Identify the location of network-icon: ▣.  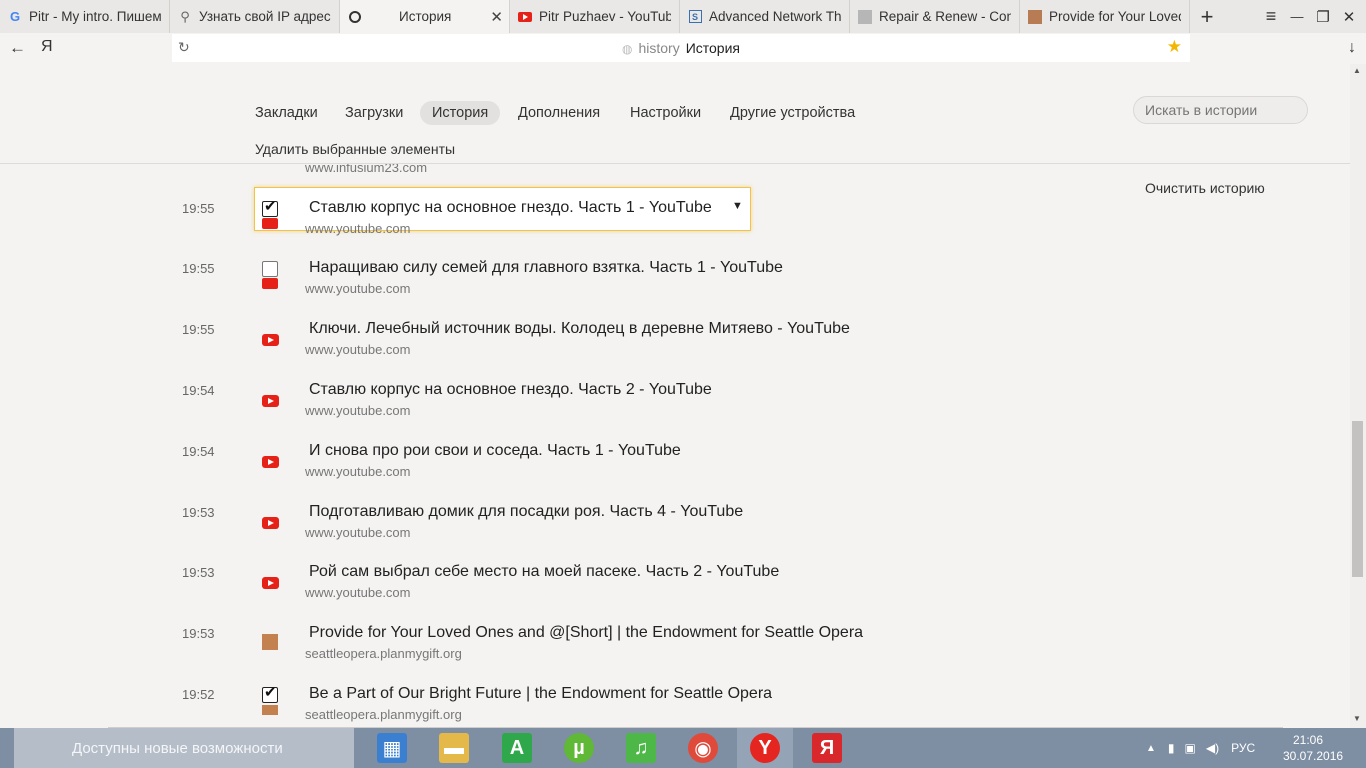
(1190, 748).